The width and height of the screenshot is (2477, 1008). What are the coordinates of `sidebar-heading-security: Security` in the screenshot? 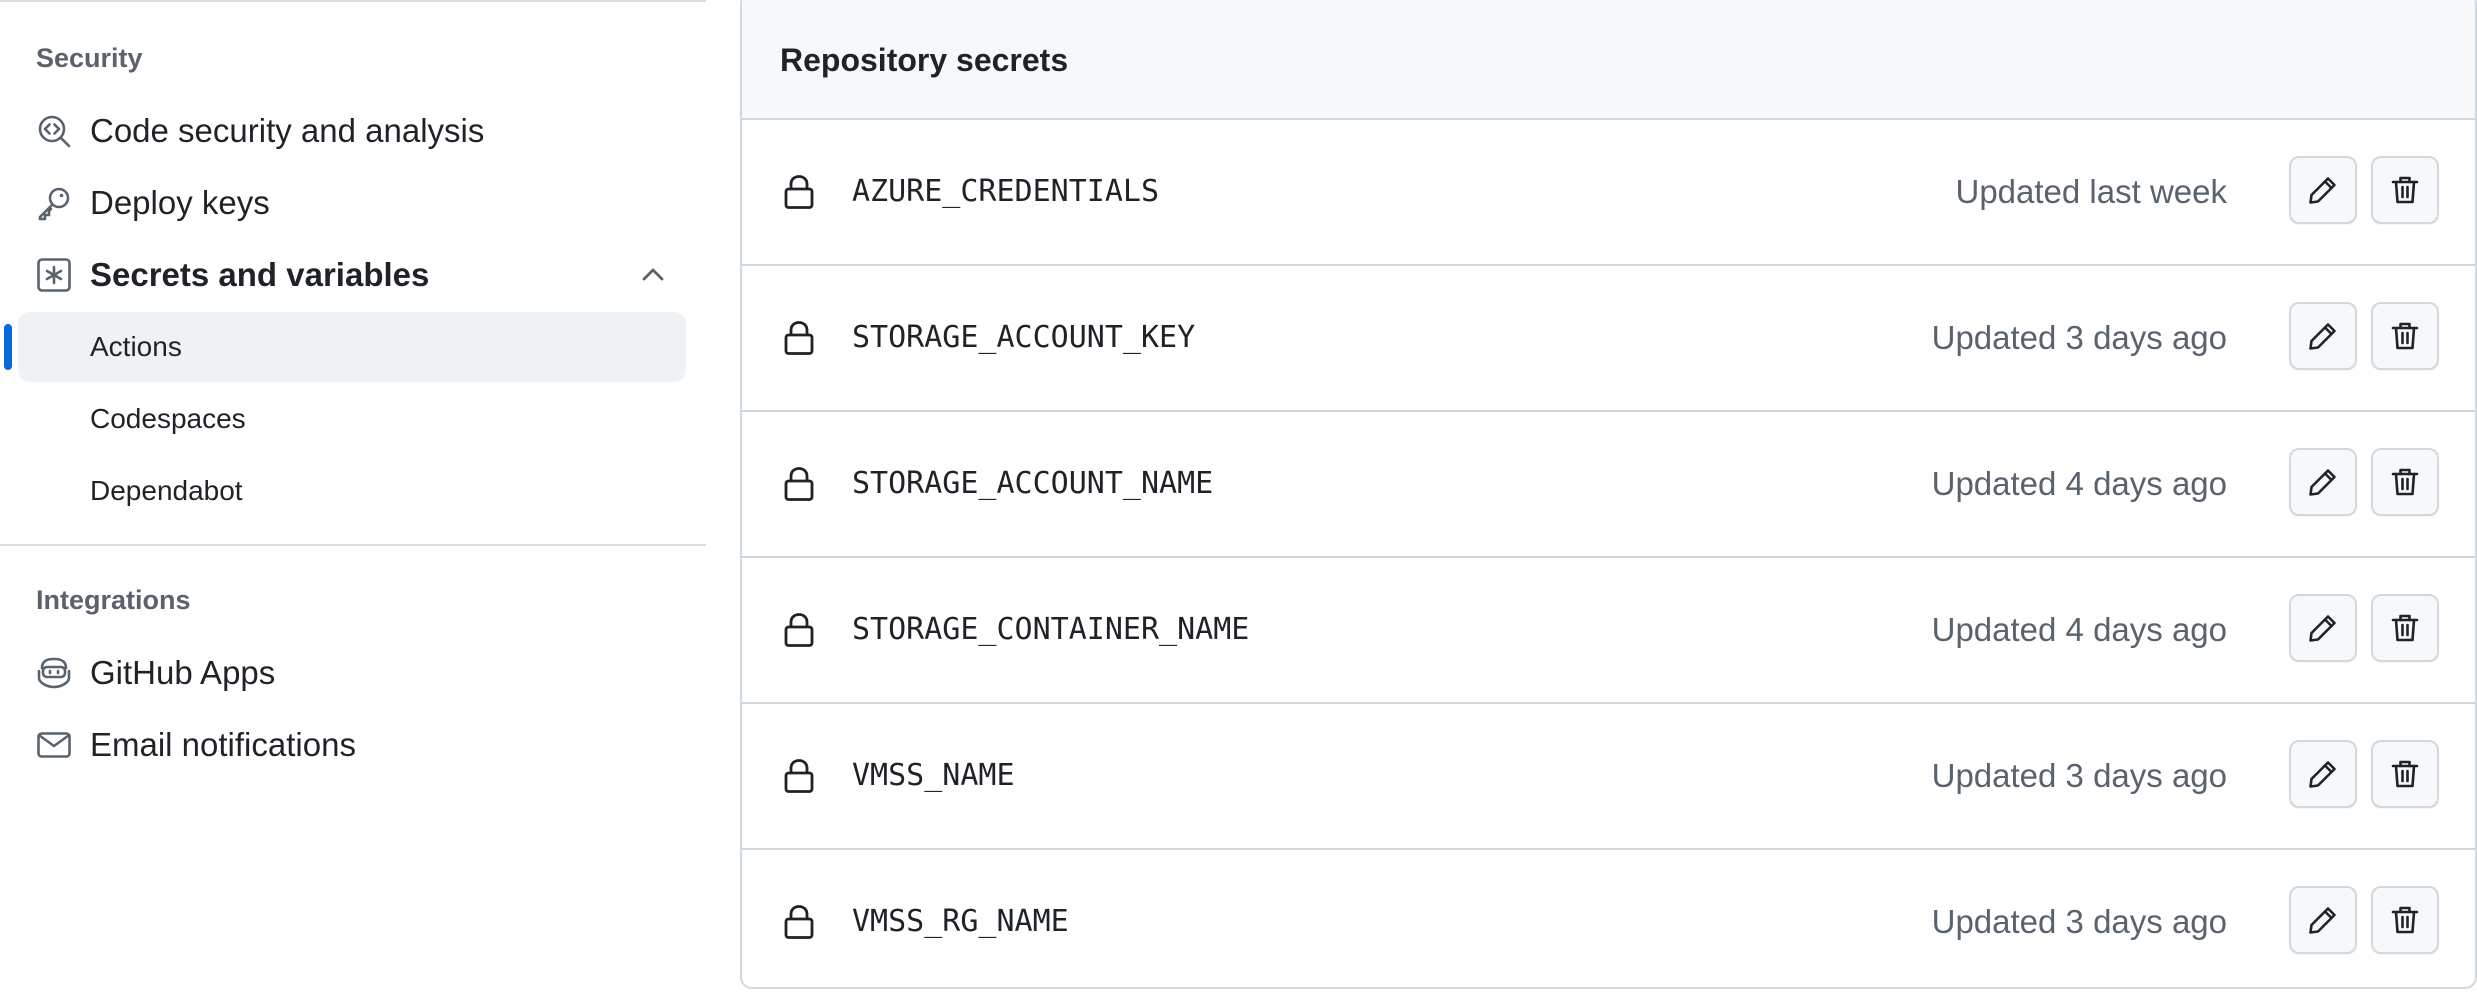 It's located at (89, 58).